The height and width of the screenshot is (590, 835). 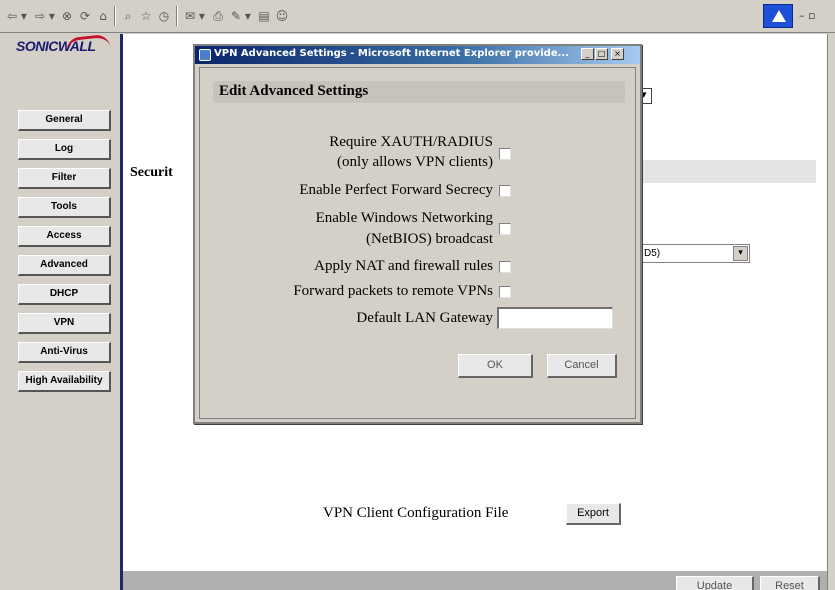 I want to click on vpn-client-config-label: VPN Client Configuration File, so click(x=416, y=513).